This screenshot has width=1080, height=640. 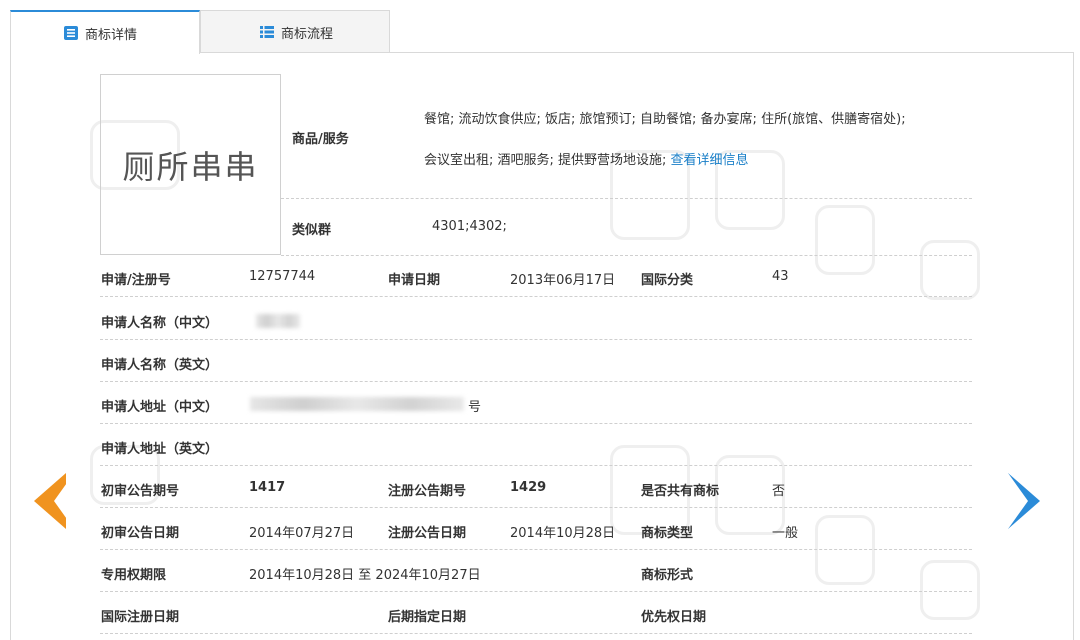 I want to click on applicant-en-label: 申请人名称（英文）, so click(x=160, y=365).